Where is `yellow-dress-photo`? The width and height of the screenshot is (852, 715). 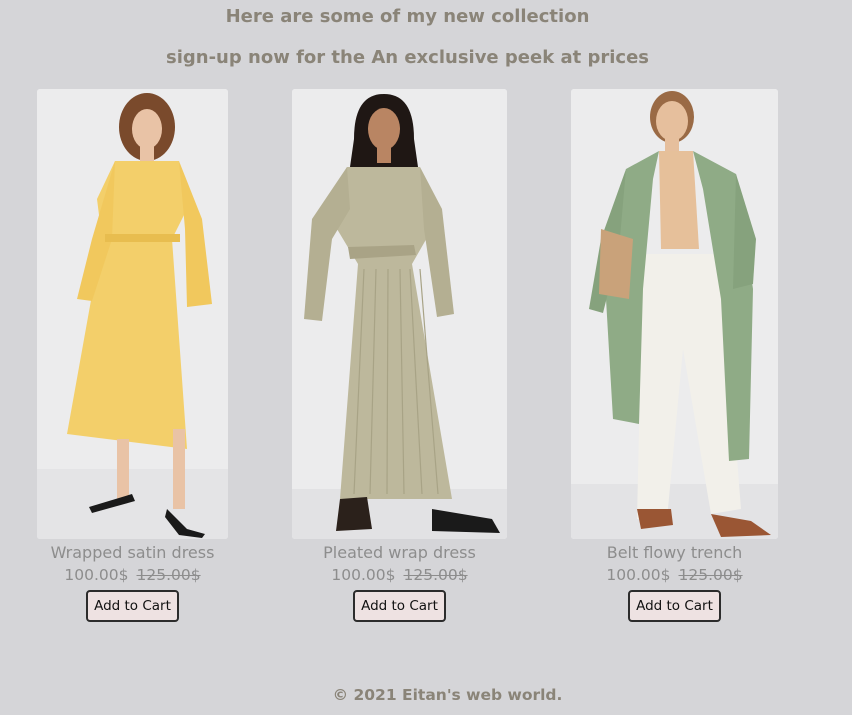
yellow-dress-photo is located at coordinates (132, 314).